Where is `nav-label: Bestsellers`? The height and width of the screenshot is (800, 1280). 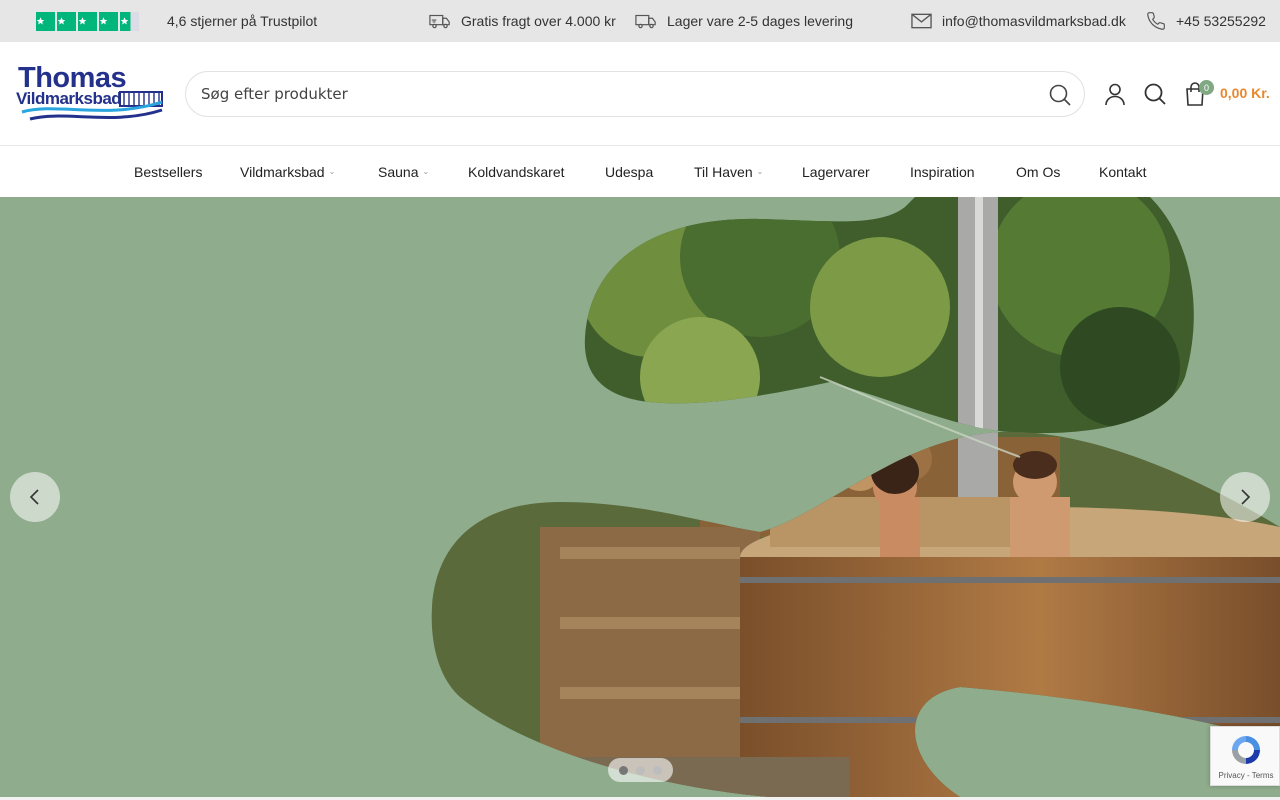
nav-label: Bestsellers is located at coordinates (168, 171).